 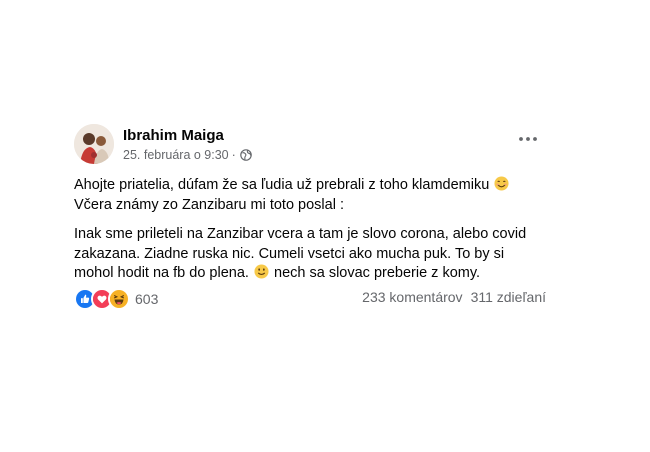 I want to click on slightly-smiling-face-icon, so click(x=261, y=271).